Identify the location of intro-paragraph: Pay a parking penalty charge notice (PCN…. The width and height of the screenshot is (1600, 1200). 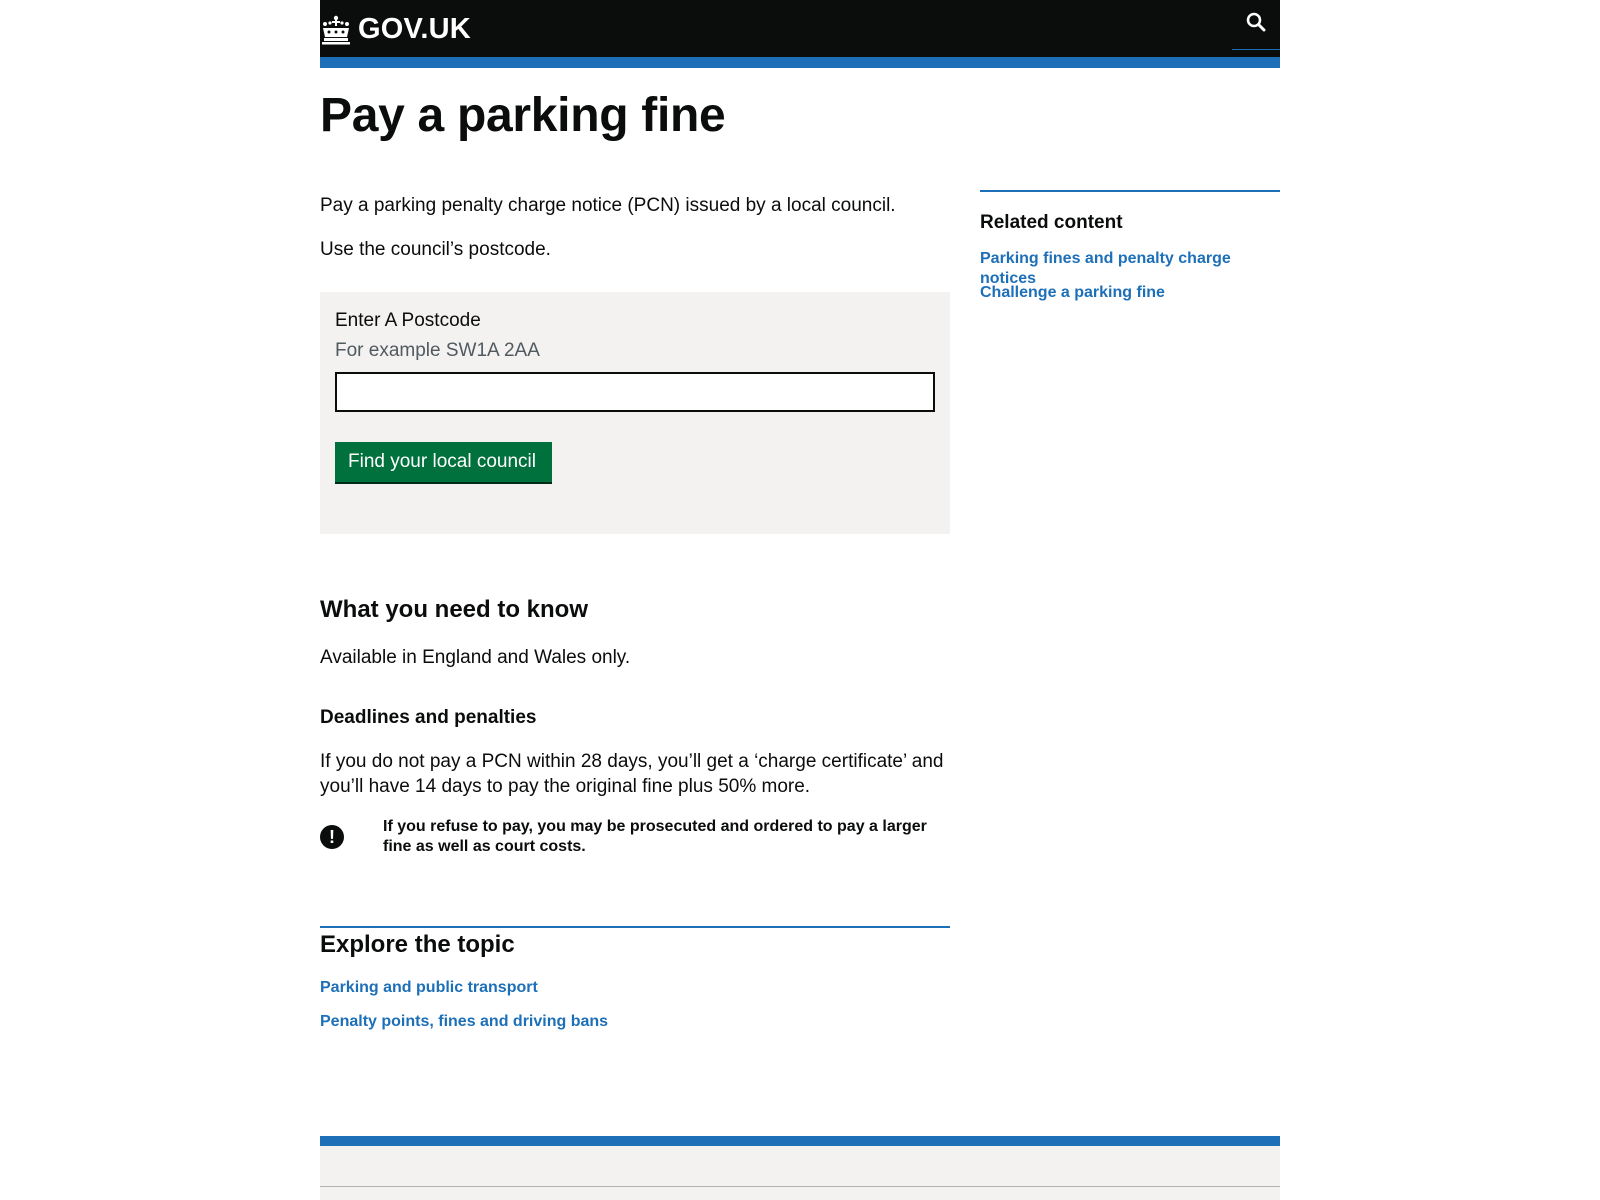
(608, 205).